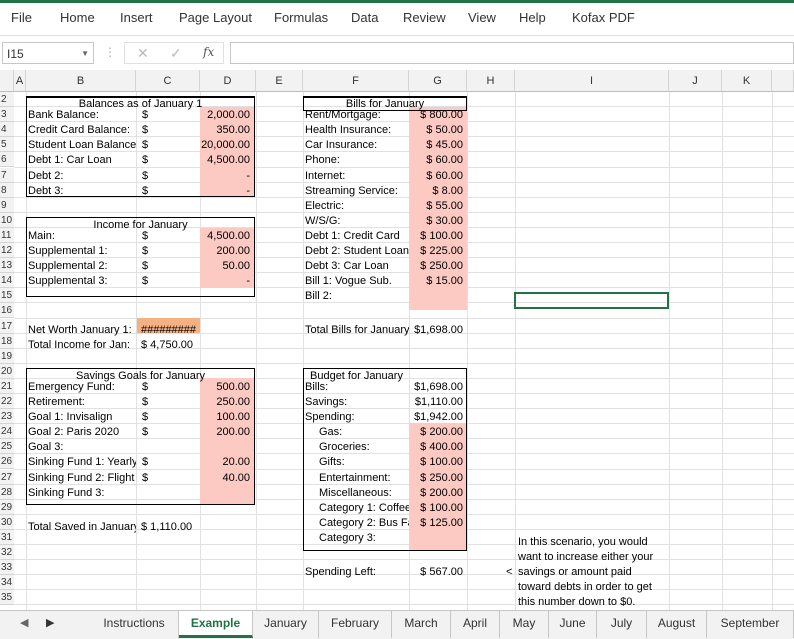  Describe the element at coordinates (591, 300) in the screenshot. I see `selected-cell-i15` at that location.